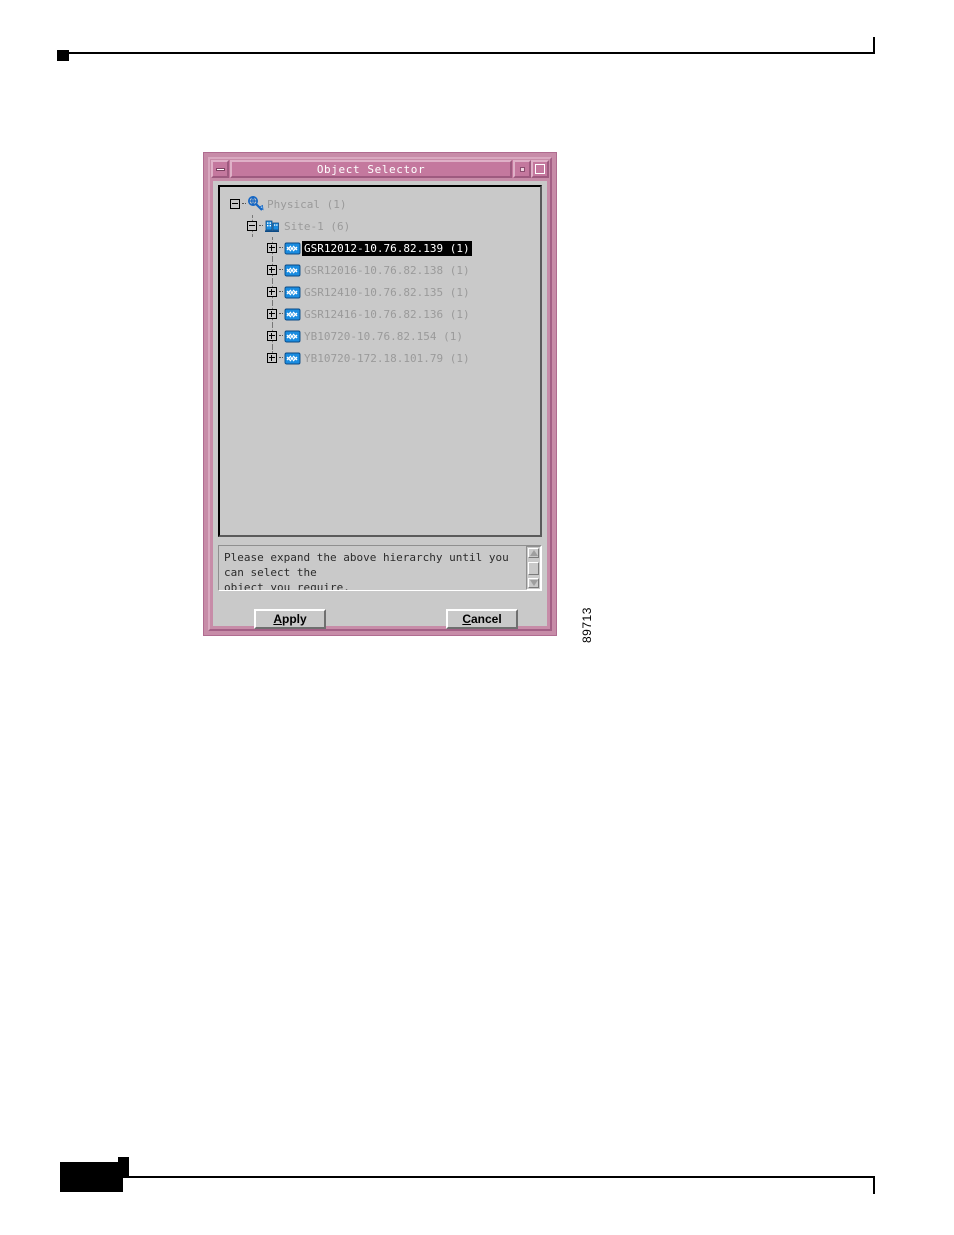 The image size is (954, 1235). What do you see at coordinates (466, 619) in the screenshot?
I see `cancel-button-mnemonic: C` at bounding box center [466, 619].